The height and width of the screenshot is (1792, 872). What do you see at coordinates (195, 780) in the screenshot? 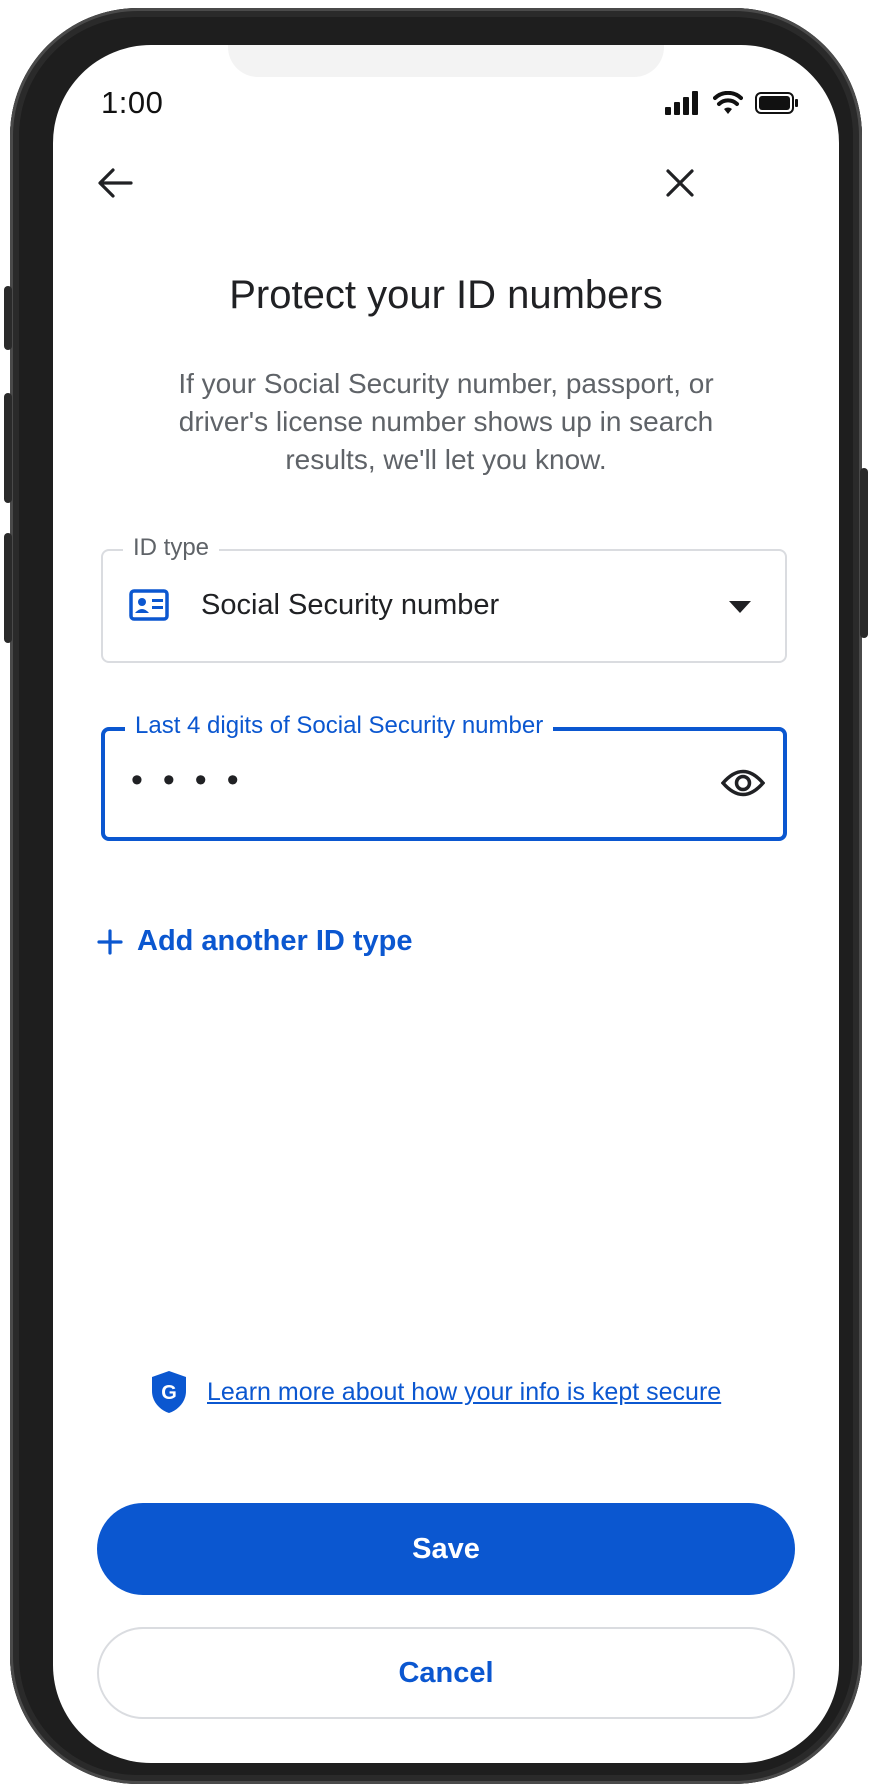
I see `ssn-digits-input: ••••` at bounding box center [195, 780].